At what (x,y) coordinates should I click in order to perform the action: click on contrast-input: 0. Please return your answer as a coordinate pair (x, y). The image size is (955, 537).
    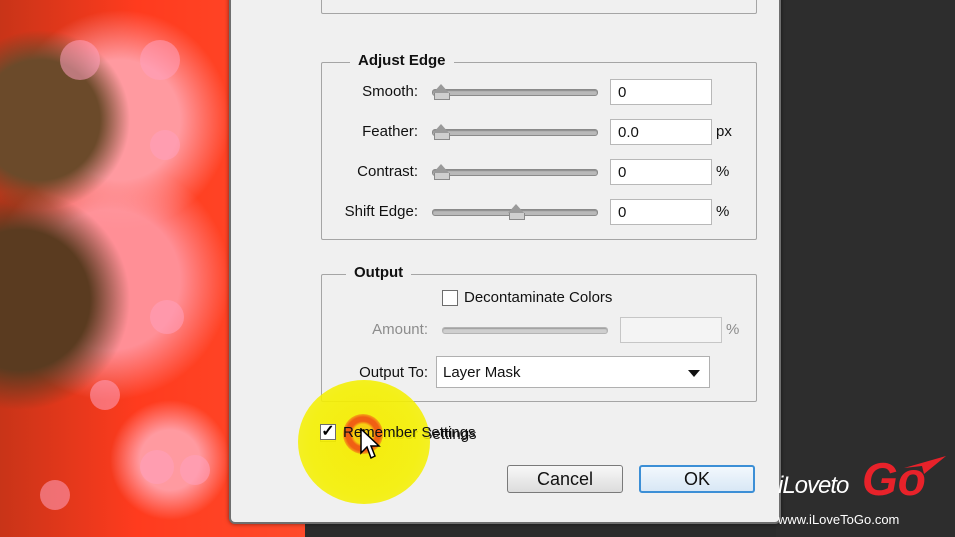
    Looking at the image, I should click on (661, 172).